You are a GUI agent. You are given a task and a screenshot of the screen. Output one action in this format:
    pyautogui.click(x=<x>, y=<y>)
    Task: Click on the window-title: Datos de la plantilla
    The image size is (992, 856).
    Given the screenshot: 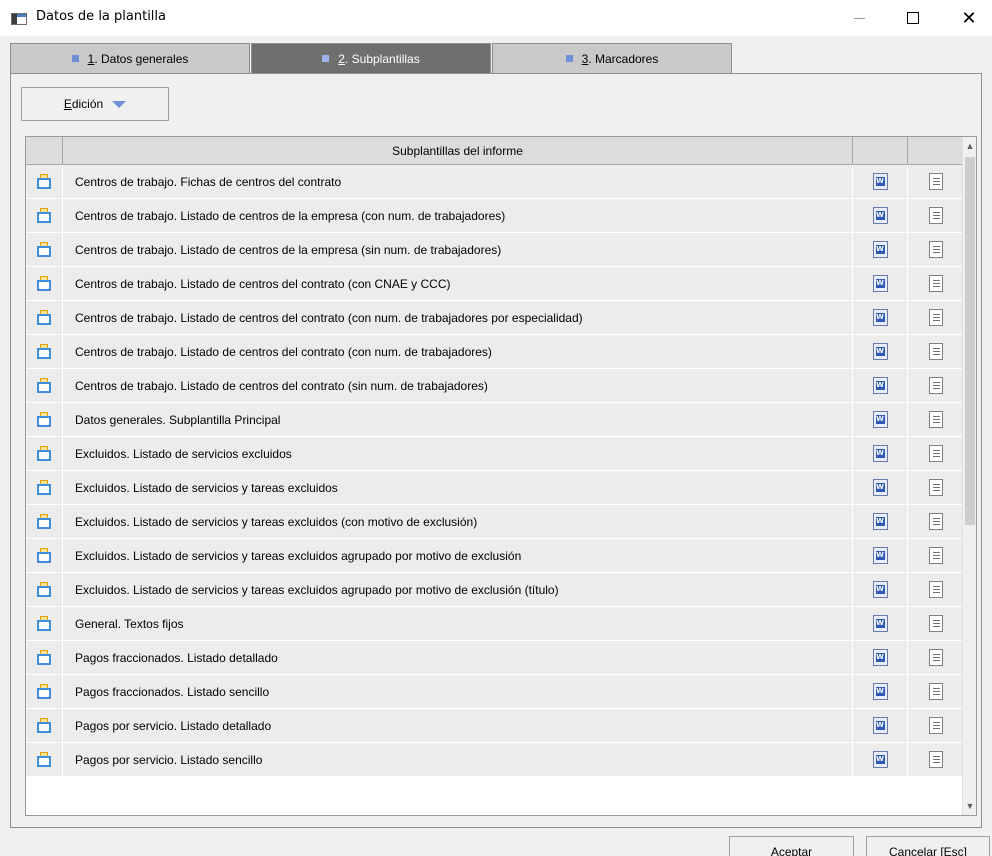 What is the action you would take?
    pyautogui.click(x=101, y=16)
    